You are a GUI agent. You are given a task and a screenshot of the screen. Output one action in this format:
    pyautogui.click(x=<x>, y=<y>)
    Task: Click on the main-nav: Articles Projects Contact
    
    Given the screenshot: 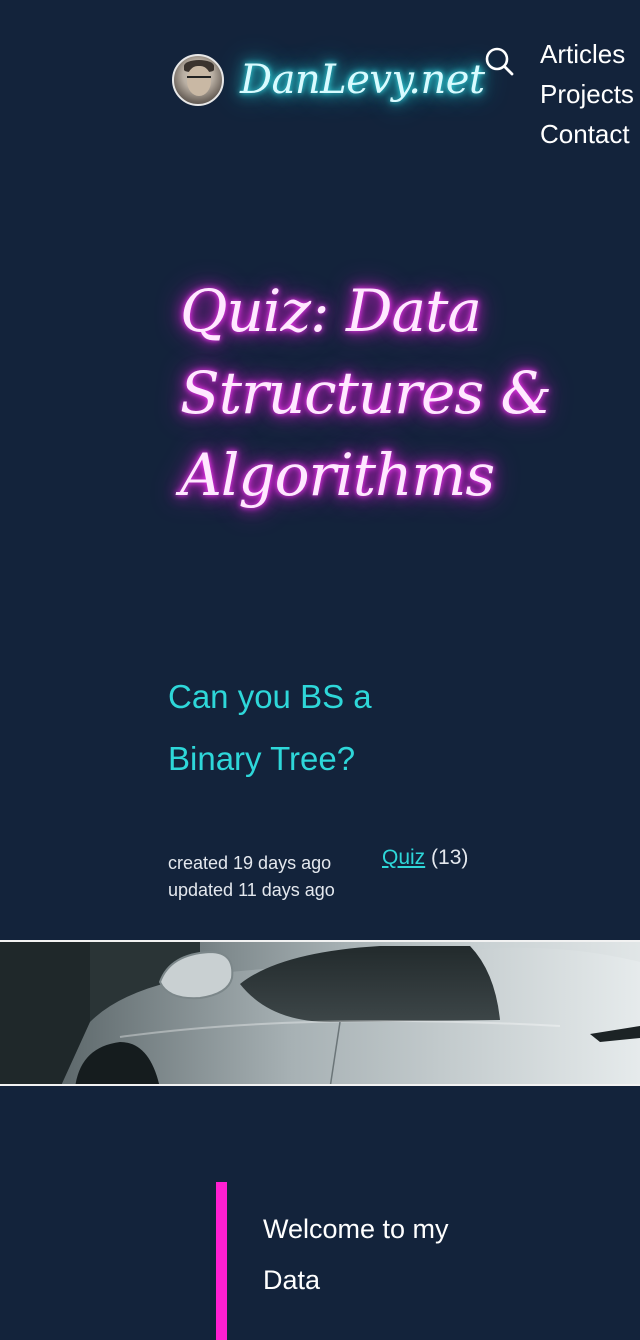 What is the action you would take?
    pyautogui.click(x=587, y=94)
    